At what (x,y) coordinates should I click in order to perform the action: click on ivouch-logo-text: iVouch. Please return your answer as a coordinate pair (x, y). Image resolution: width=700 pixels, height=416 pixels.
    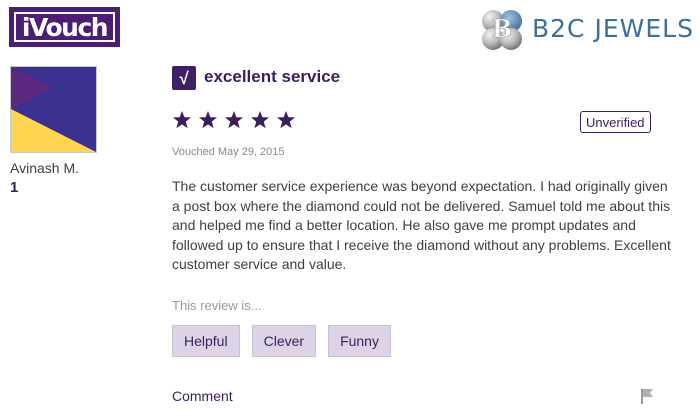
    Looking at the image, I should click on (65, 27).